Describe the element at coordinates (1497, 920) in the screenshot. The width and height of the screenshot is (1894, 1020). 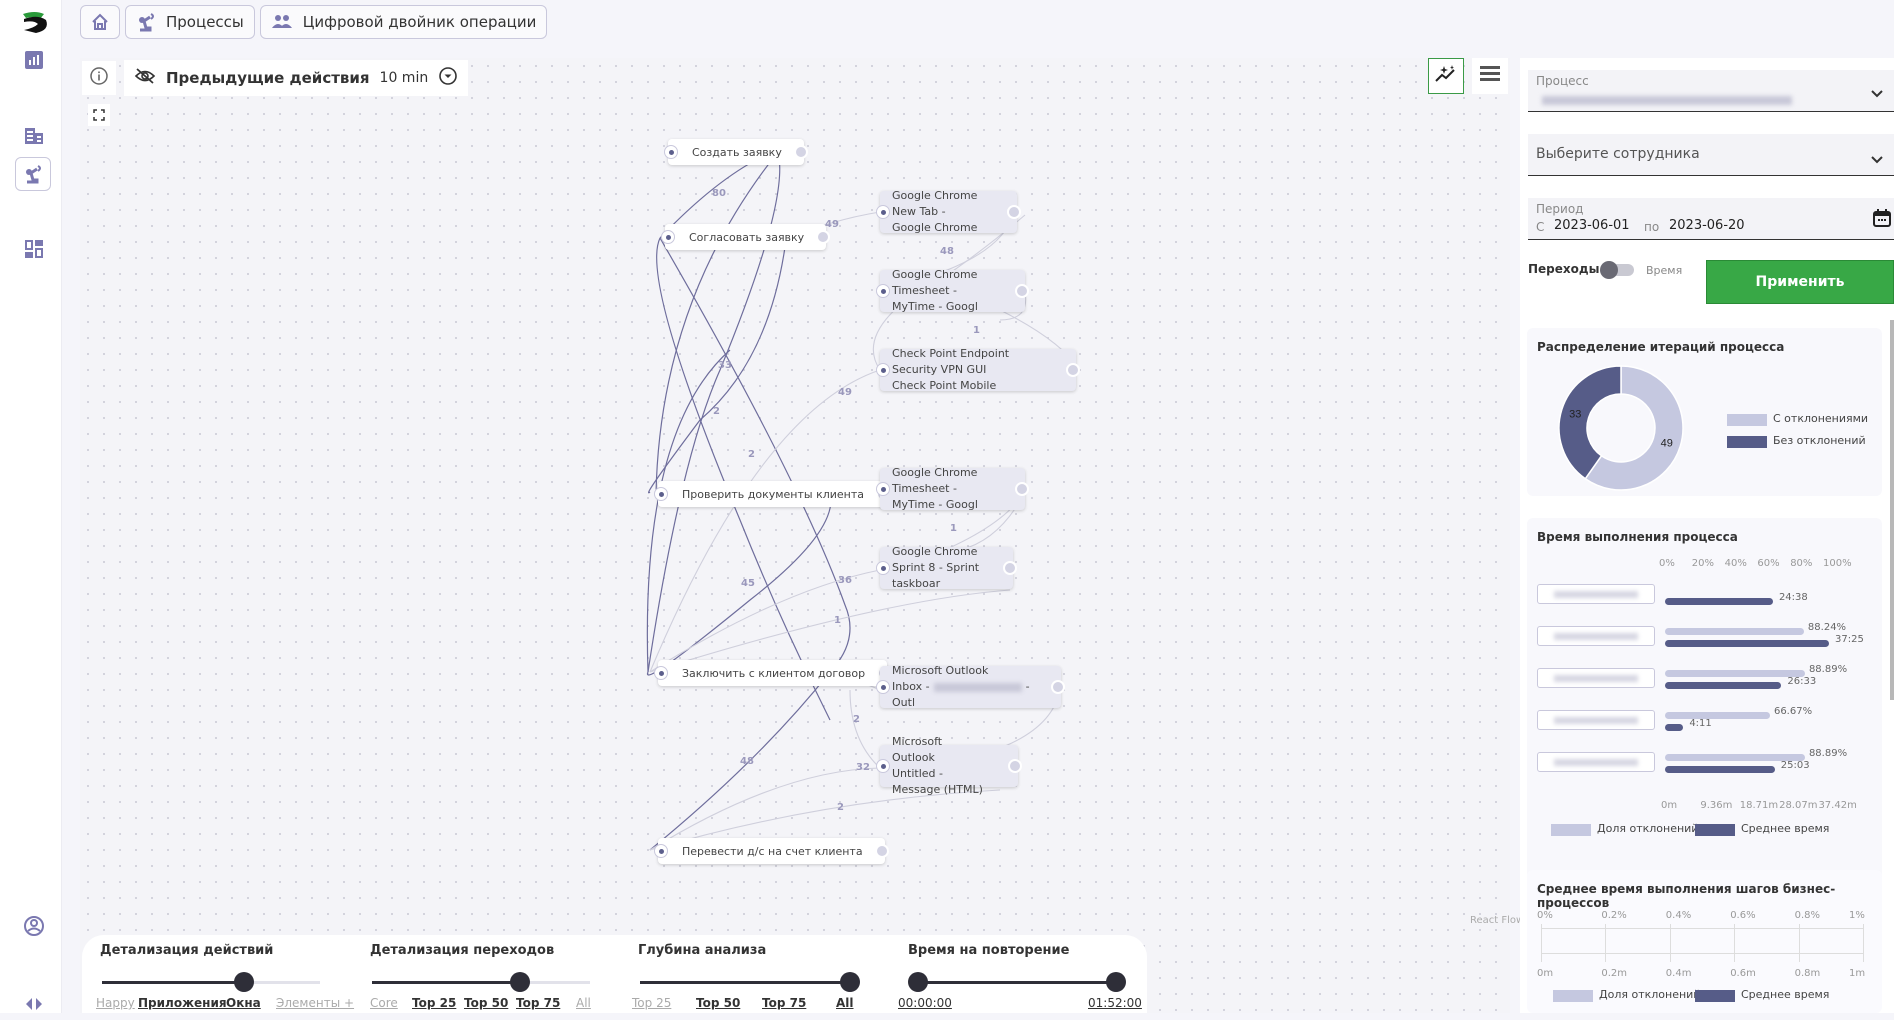
I see `react-flow-watermark: React Flow` at that location.